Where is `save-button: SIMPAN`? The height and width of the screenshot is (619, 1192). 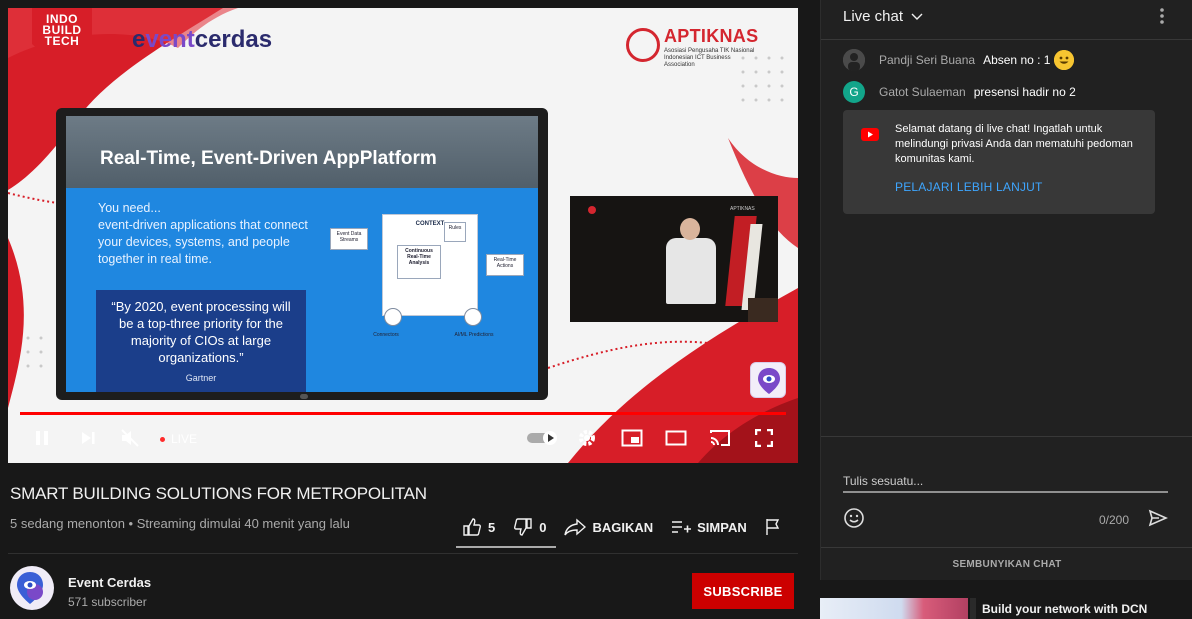
save-button: SIMPAN is located at coordinates (709, 527).